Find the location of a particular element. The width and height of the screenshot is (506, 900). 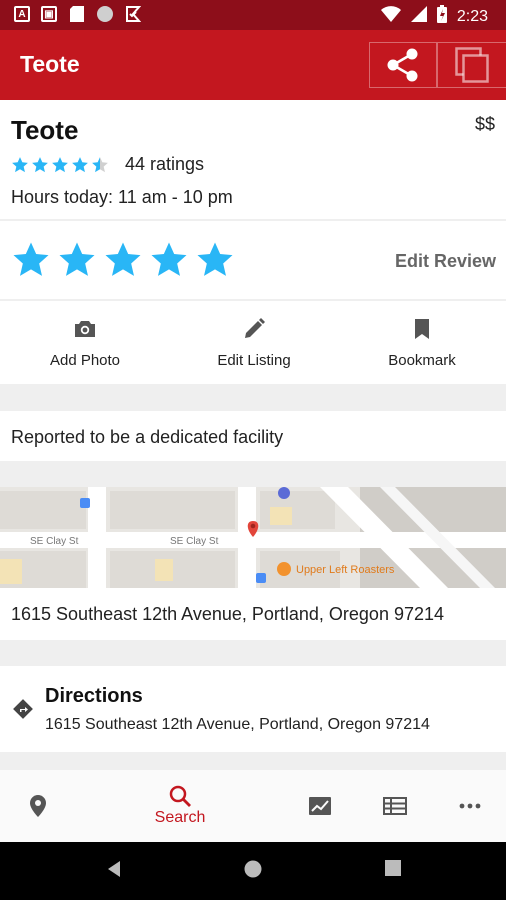

map-poi-label: Upper Left Roasters is located at coordinates (345, 570).